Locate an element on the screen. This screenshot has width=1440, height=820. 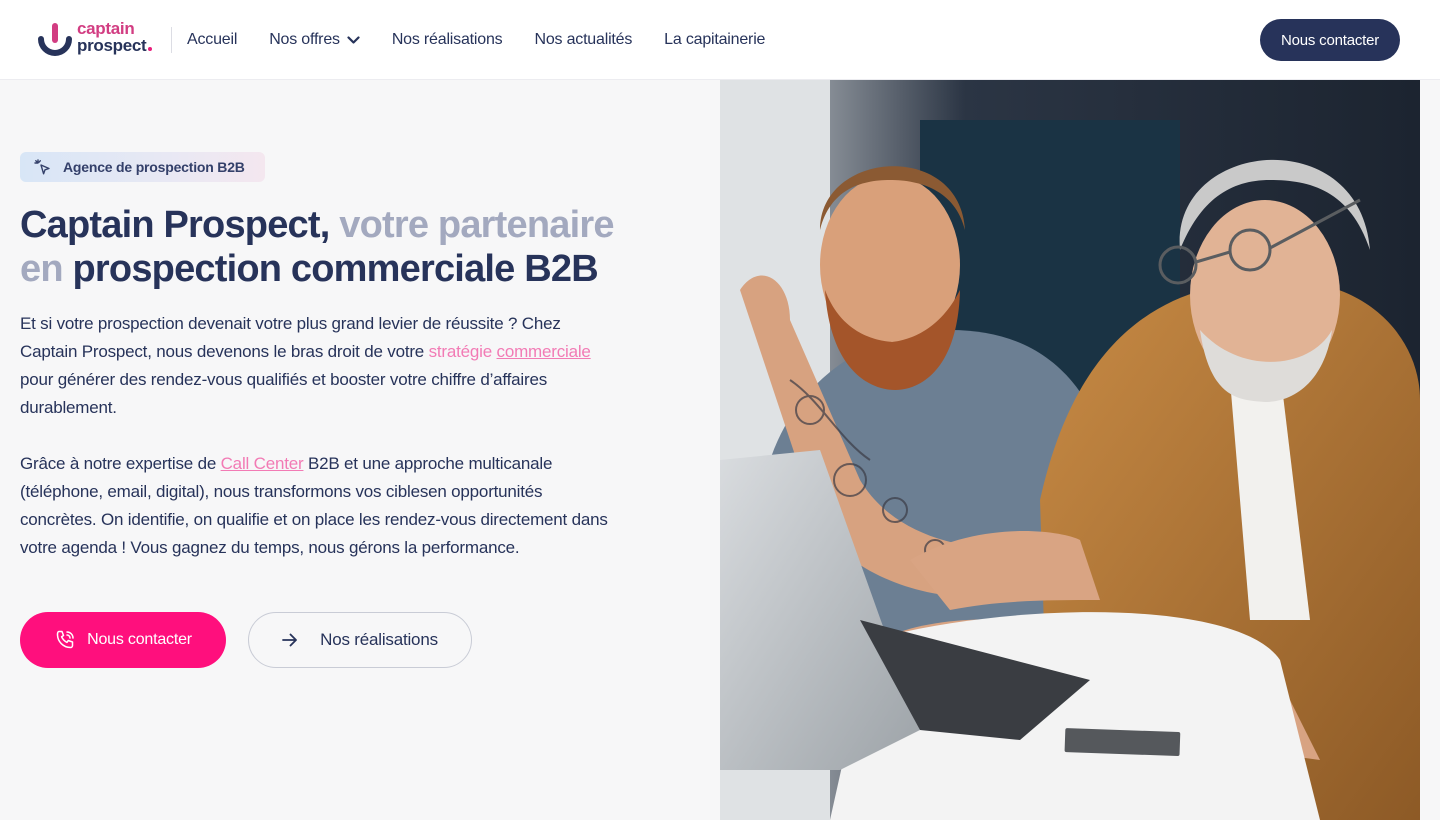
arrow-right-icon is located at coordinates (290, 640).